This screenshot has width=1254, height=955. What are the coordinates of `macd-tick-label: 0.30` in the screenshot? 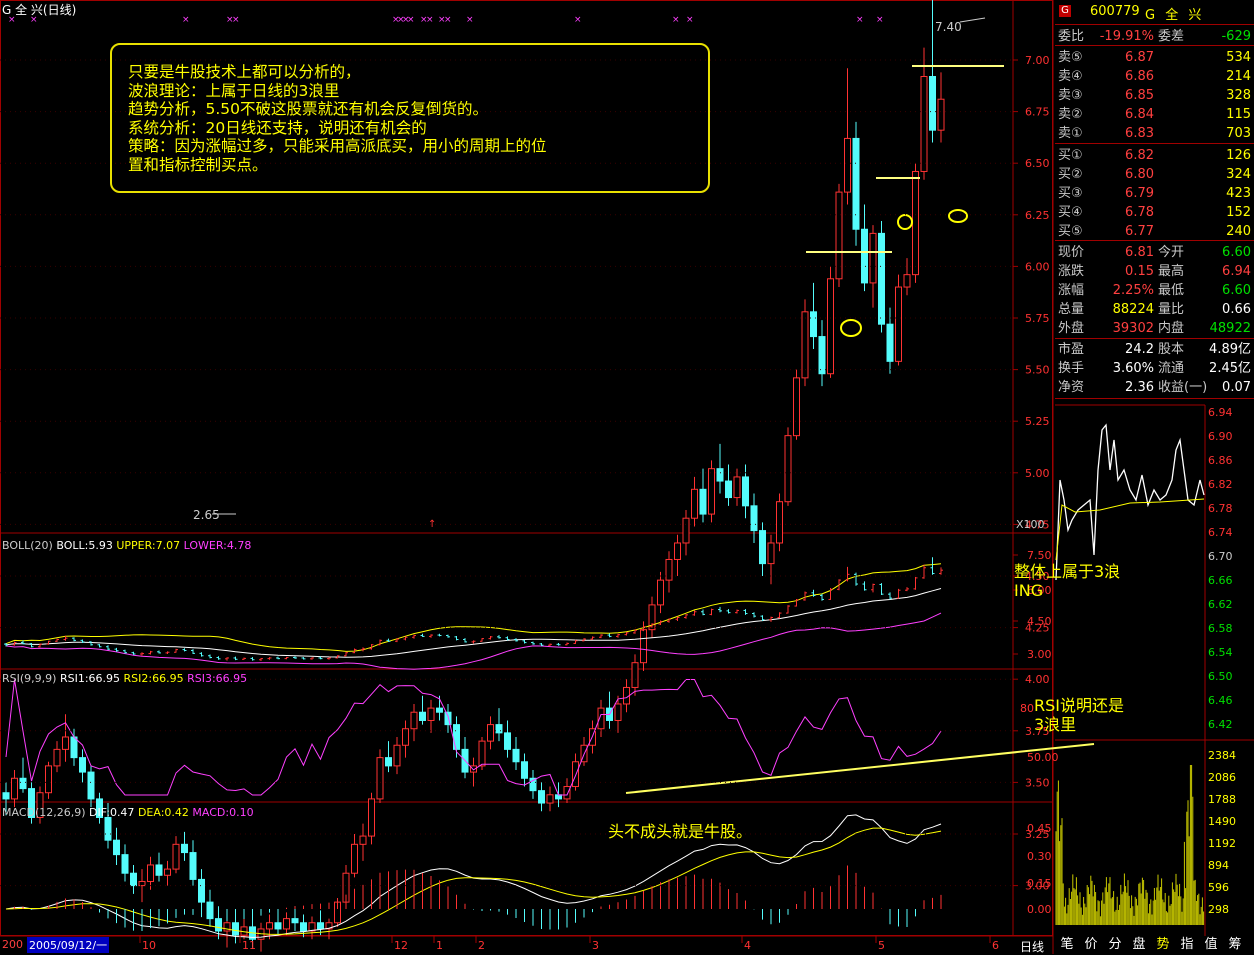 It's located at (1039, 856).